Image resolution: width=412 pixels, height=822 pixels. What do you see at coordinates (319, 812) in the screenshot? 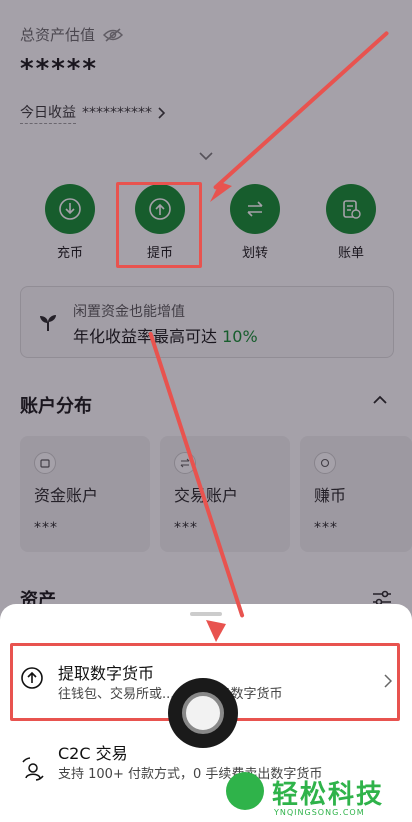
I see `watermark-url: YNQINGSONG.COM` at bounding box center [319, 812].